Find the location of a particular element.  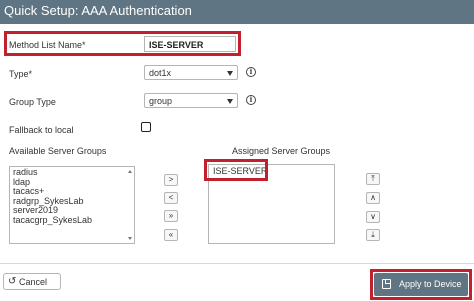

move-right-button: > is located at coordinates (171, 180).